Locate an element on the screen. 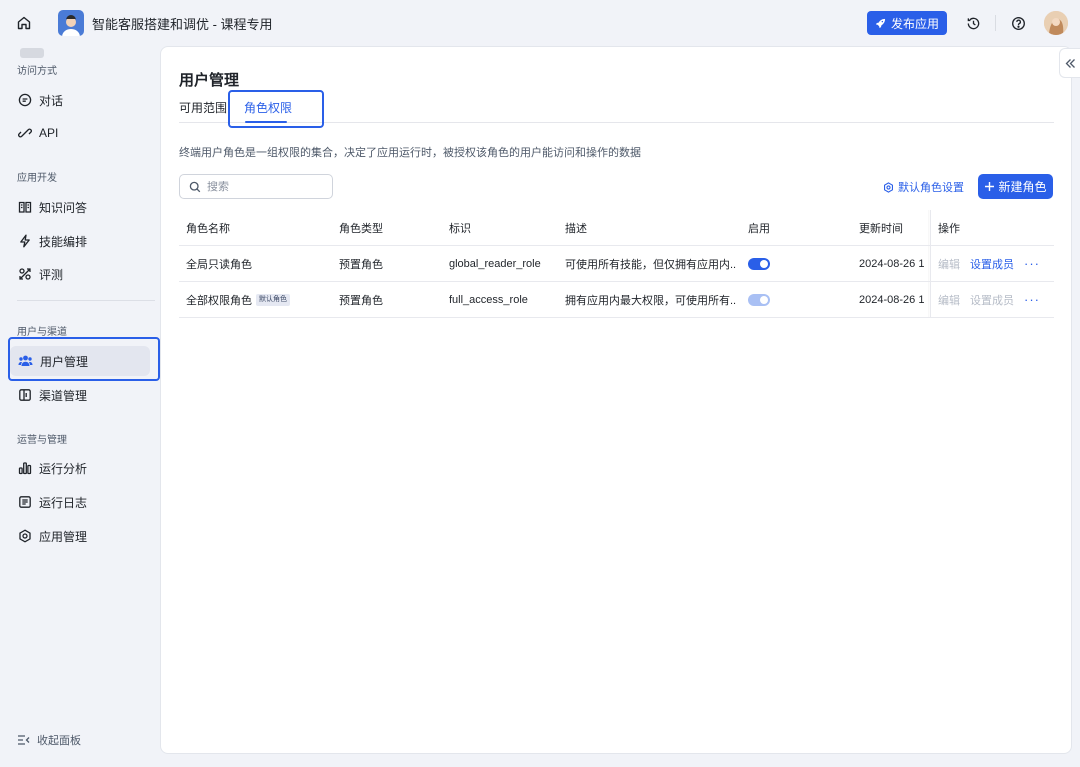 The height and width of the screenshot is (767, 1080). section-users-channels: 用户与渠道 is located at coordinates (42, 332).